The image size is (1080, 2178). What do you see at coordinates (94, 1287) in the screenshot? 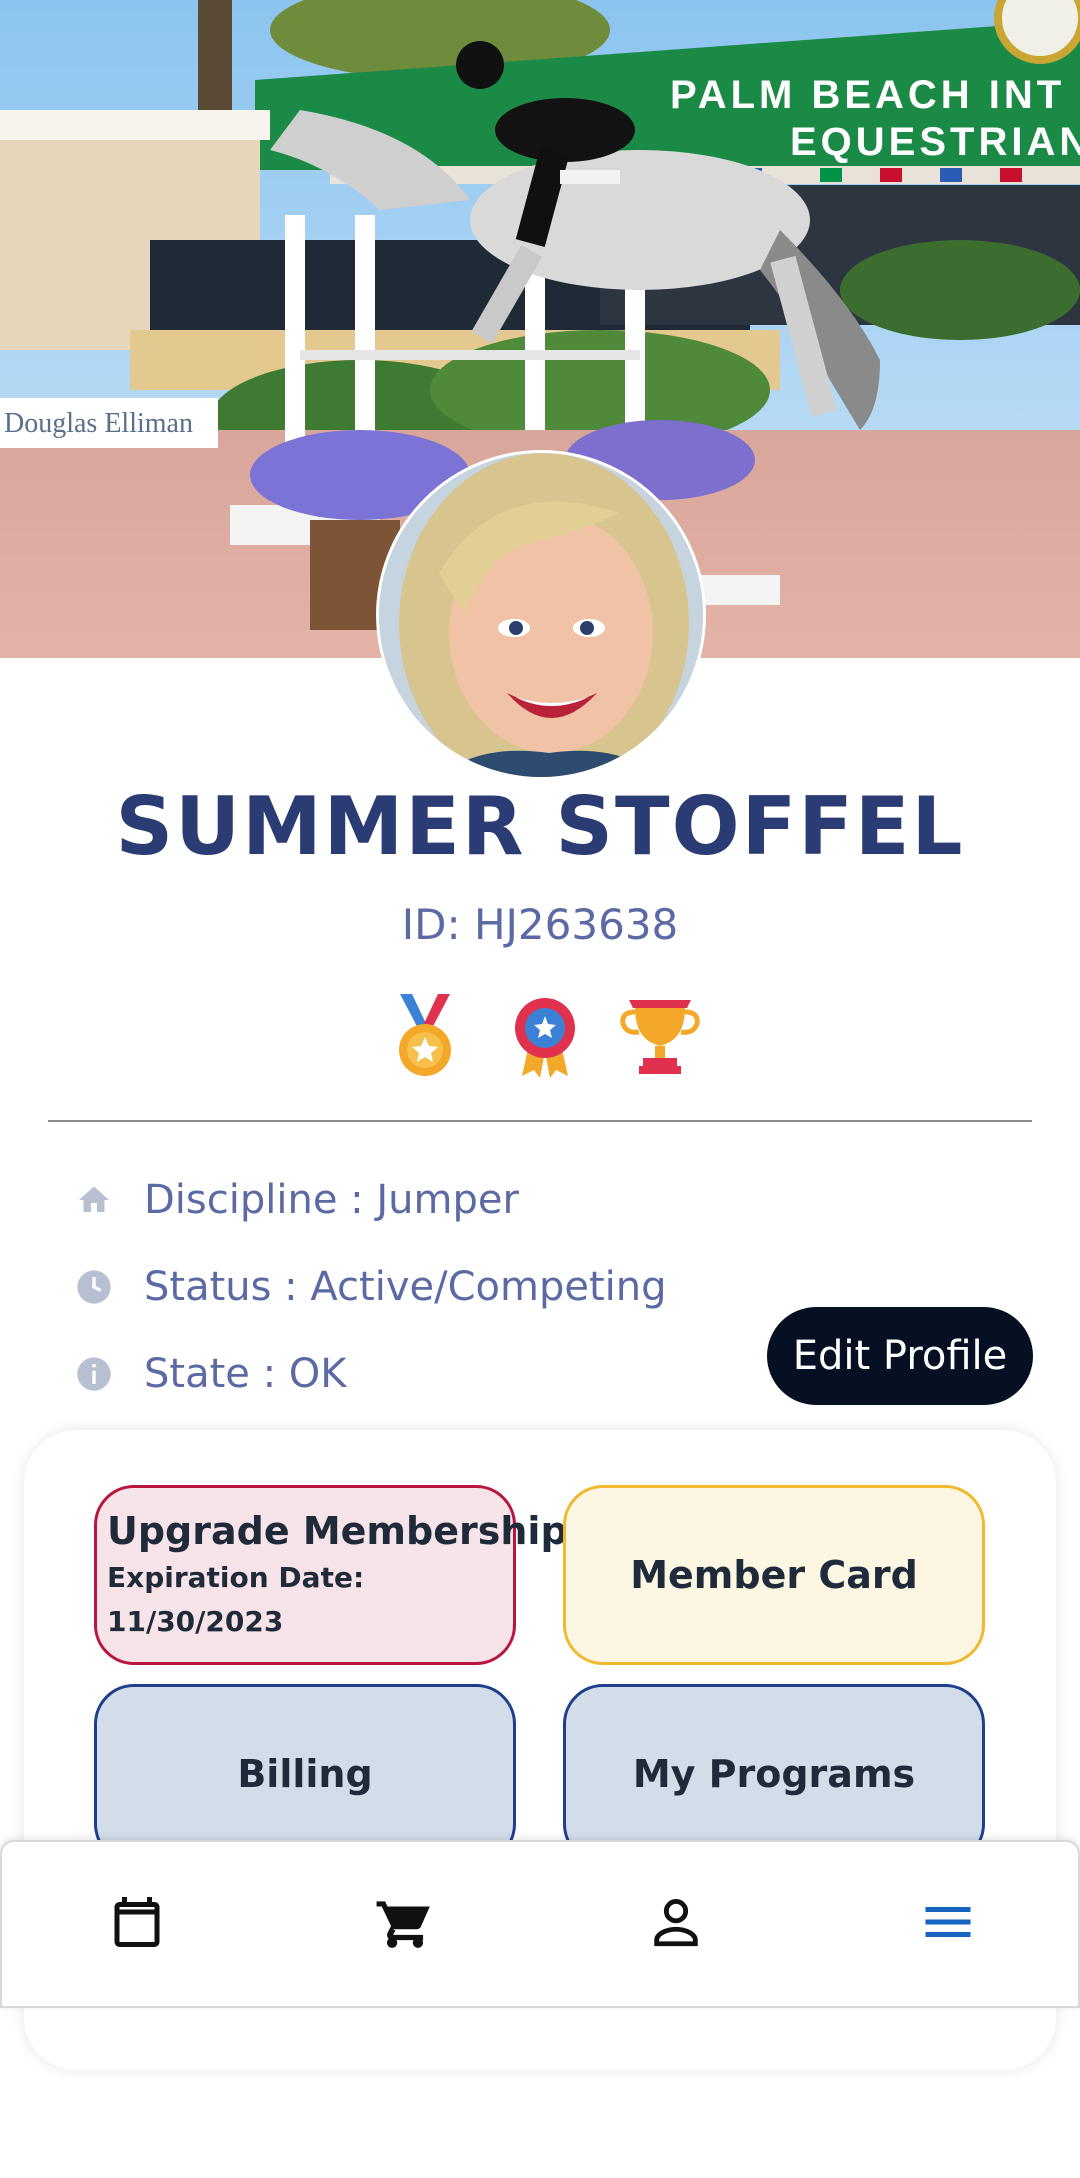
I see `clock-icon` at bounding box center [94, 1287].